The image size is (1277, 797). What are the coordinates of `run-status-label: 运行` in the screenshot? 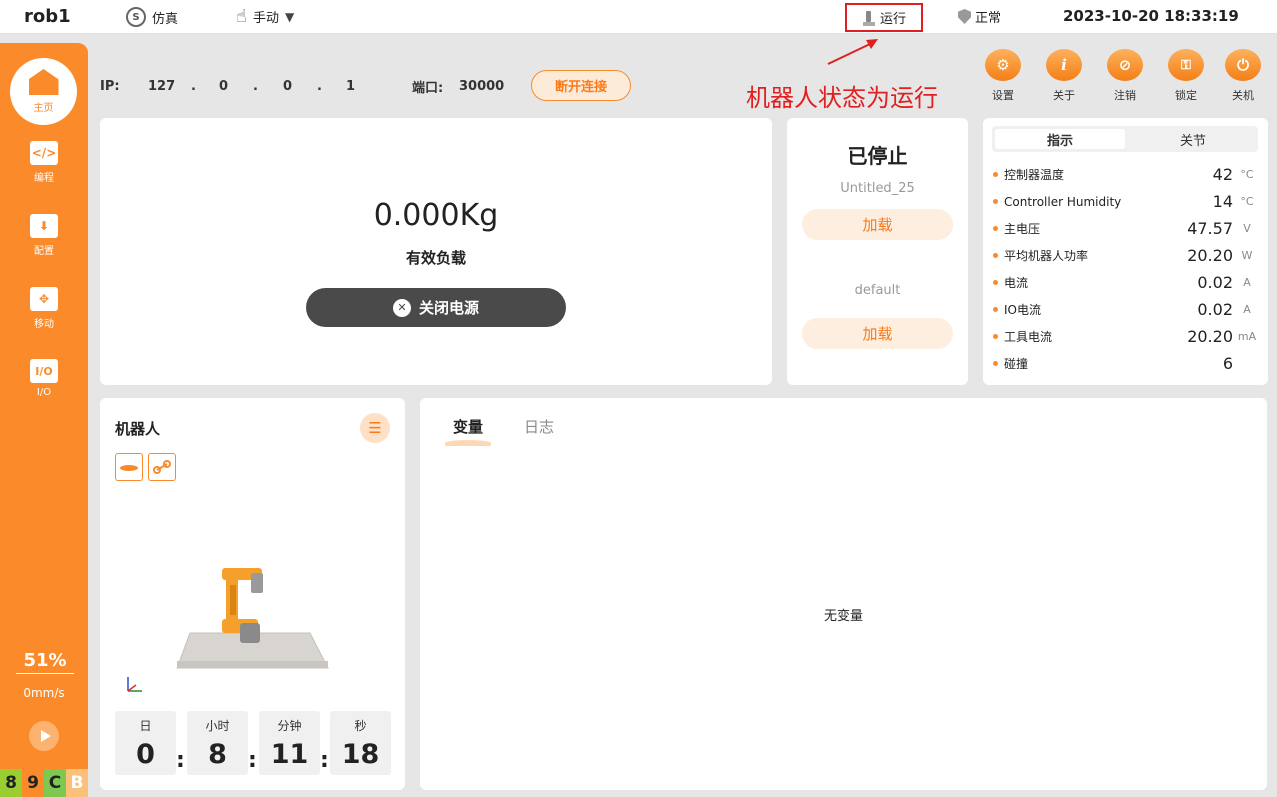 It's located at (892, 19).